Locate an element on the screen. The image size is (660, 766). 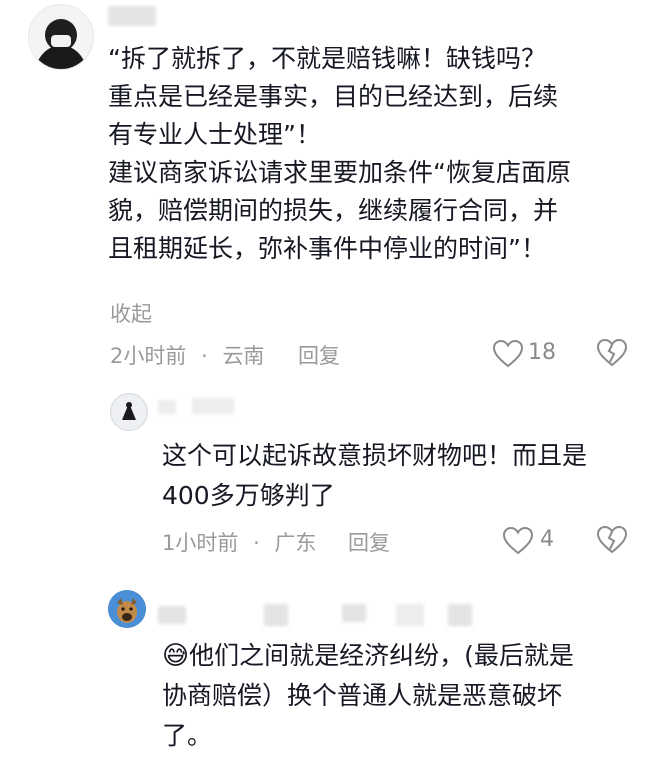
comment-line: 建议商家诉讼请求里要加条件“恢复店面原 is located at coordinates (339, 172).